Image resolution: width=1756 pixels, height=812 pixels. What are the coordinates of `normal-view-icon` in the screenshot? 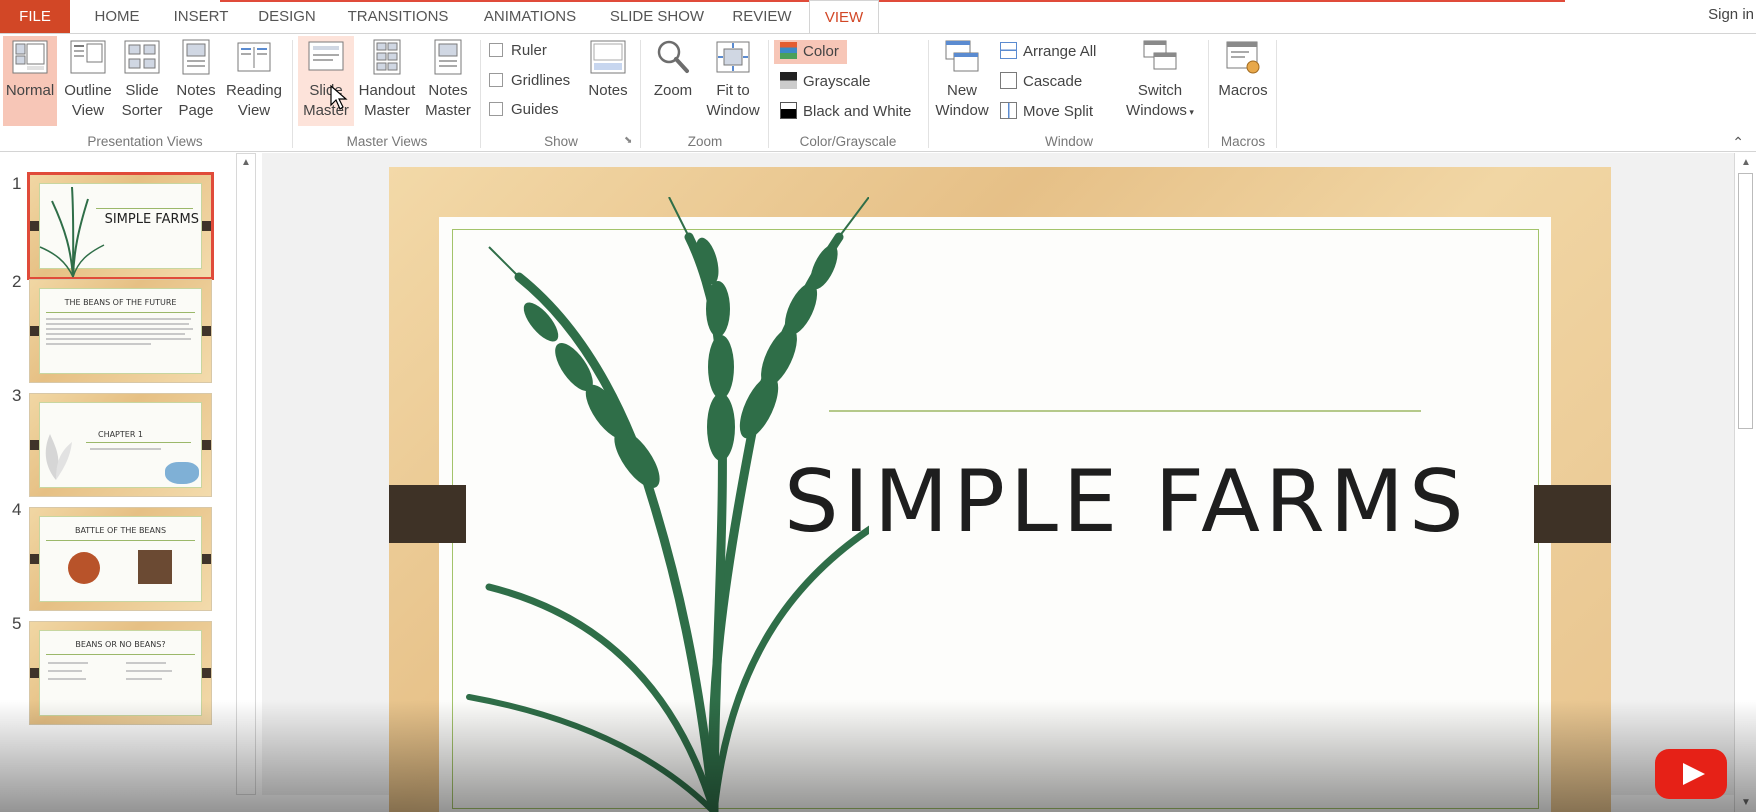 It's located at (30, 57).